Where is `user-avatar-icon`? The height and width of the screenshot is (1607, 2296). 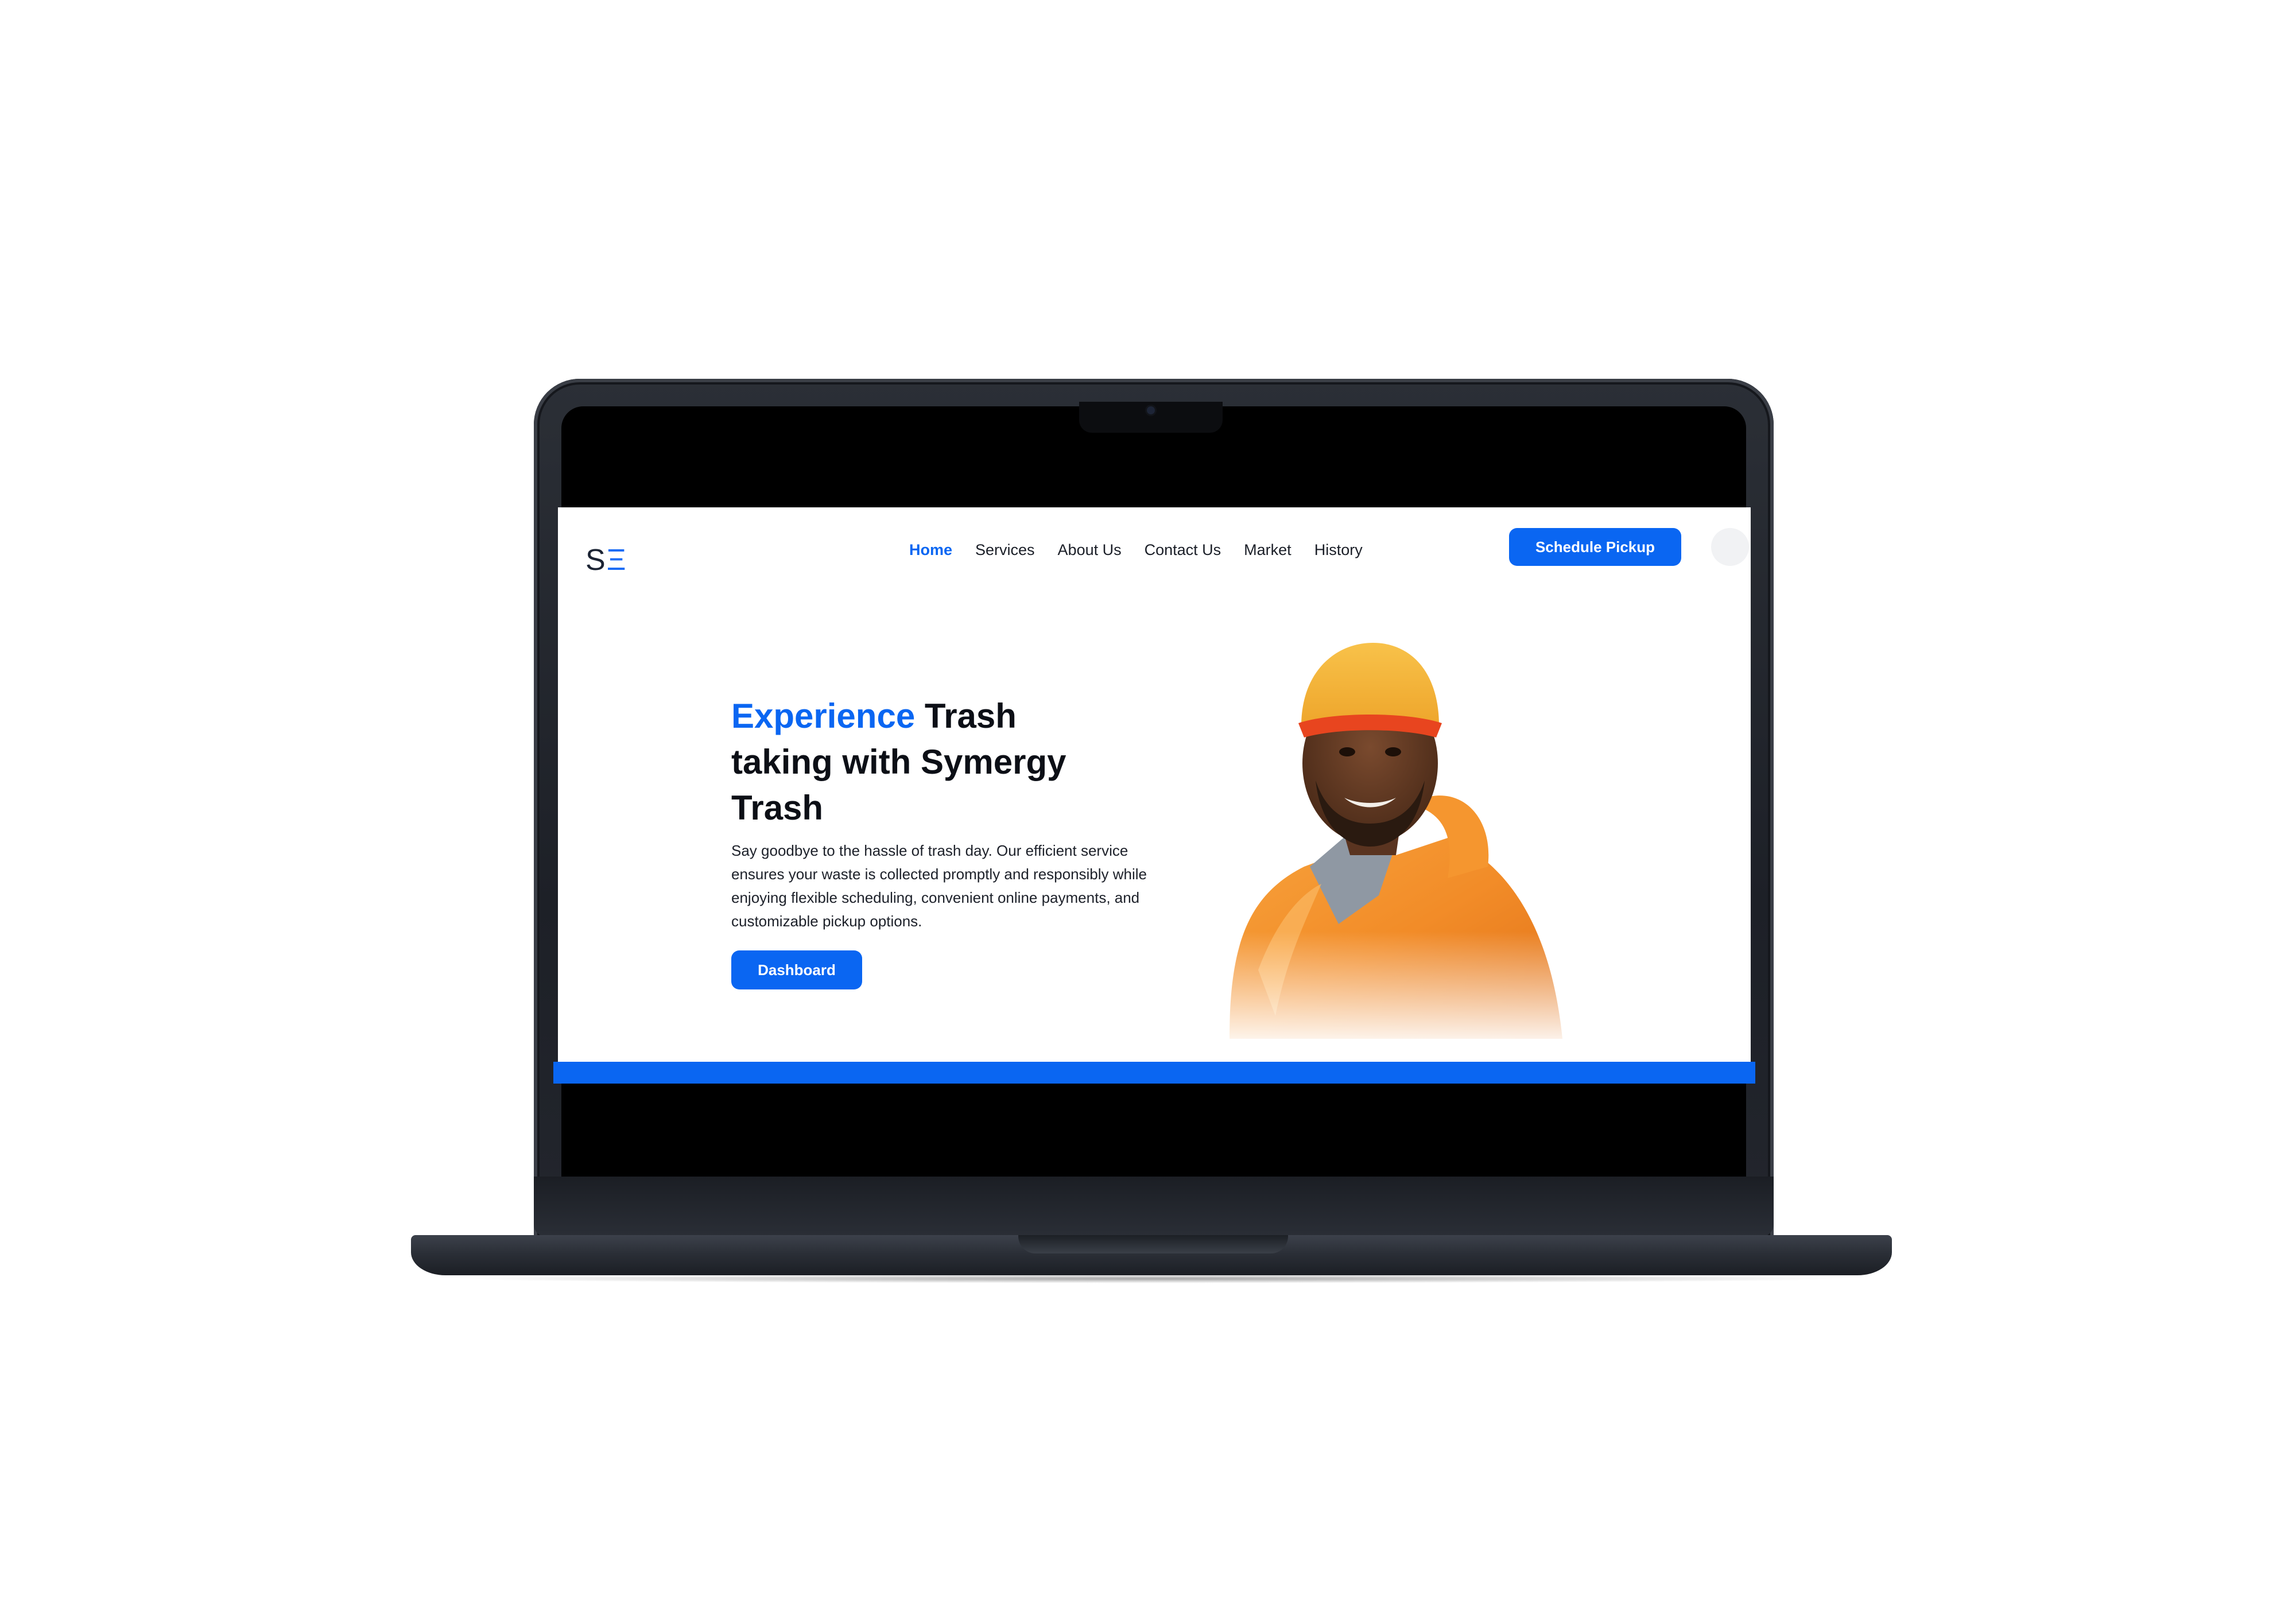 user-avatar-icon is located at coordinates (1730, 547).